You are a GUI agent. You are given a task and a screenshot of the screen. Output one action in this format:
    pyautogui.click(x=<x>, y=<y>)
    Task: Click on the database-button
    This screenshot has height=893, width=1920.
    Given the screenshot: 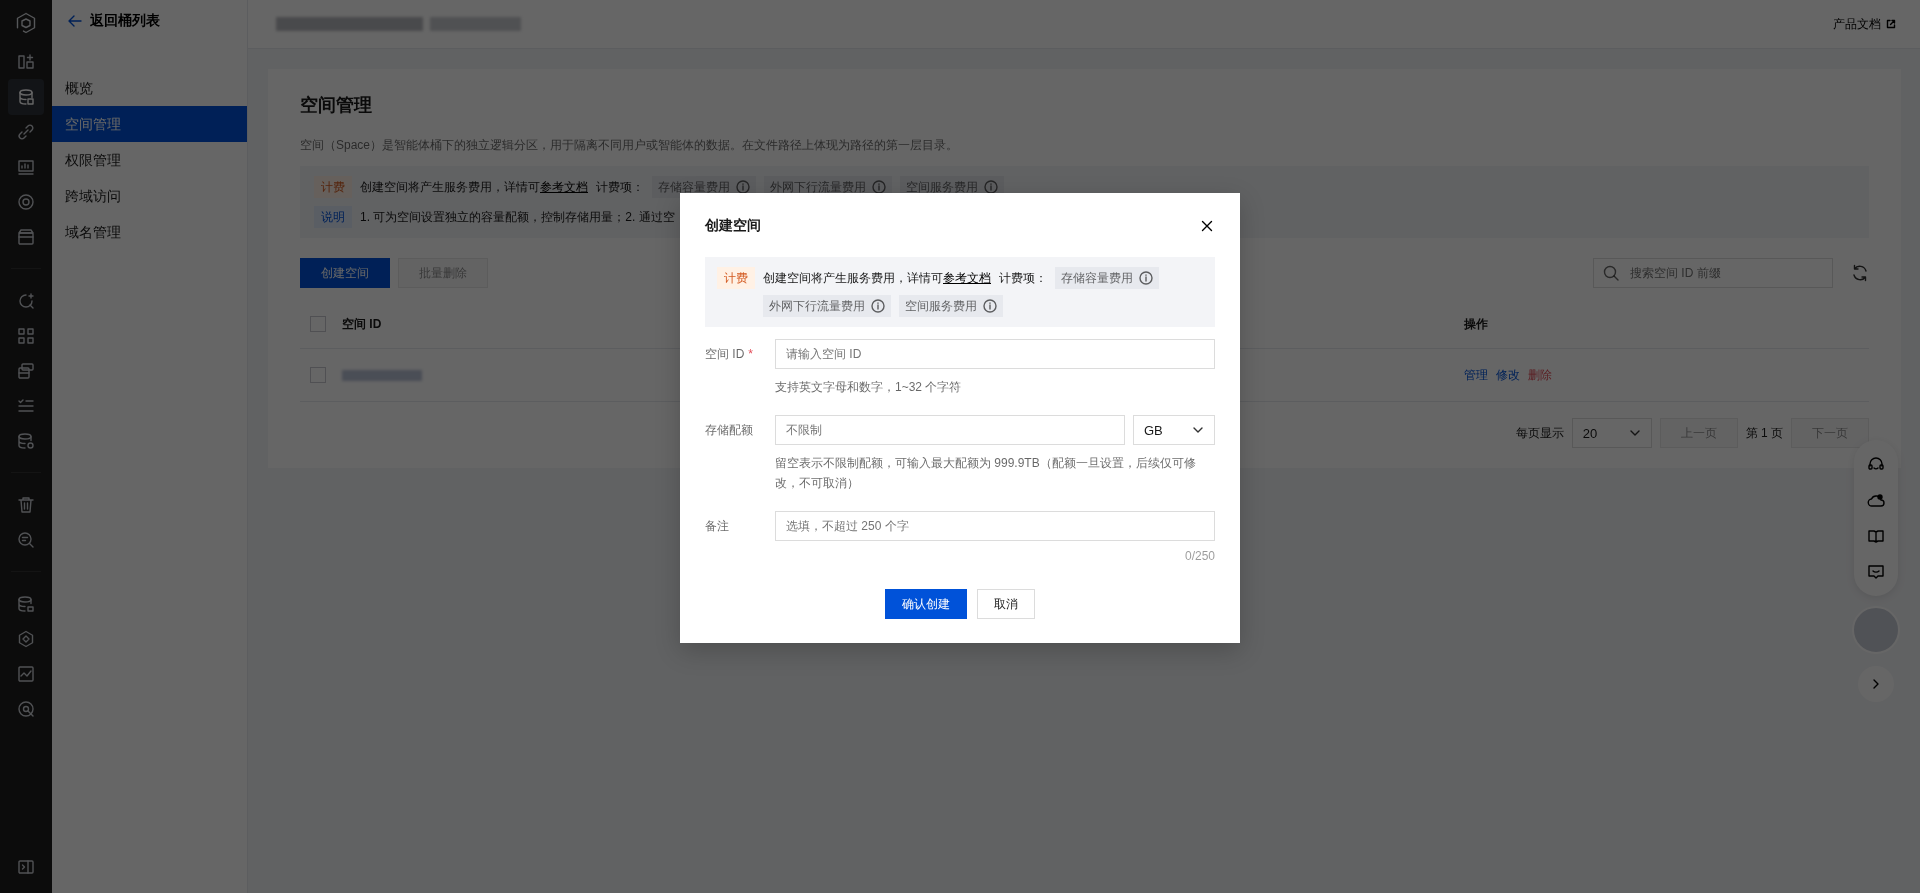 What is the action you would take?
    pyautogui.click(x=26, y=97)
    